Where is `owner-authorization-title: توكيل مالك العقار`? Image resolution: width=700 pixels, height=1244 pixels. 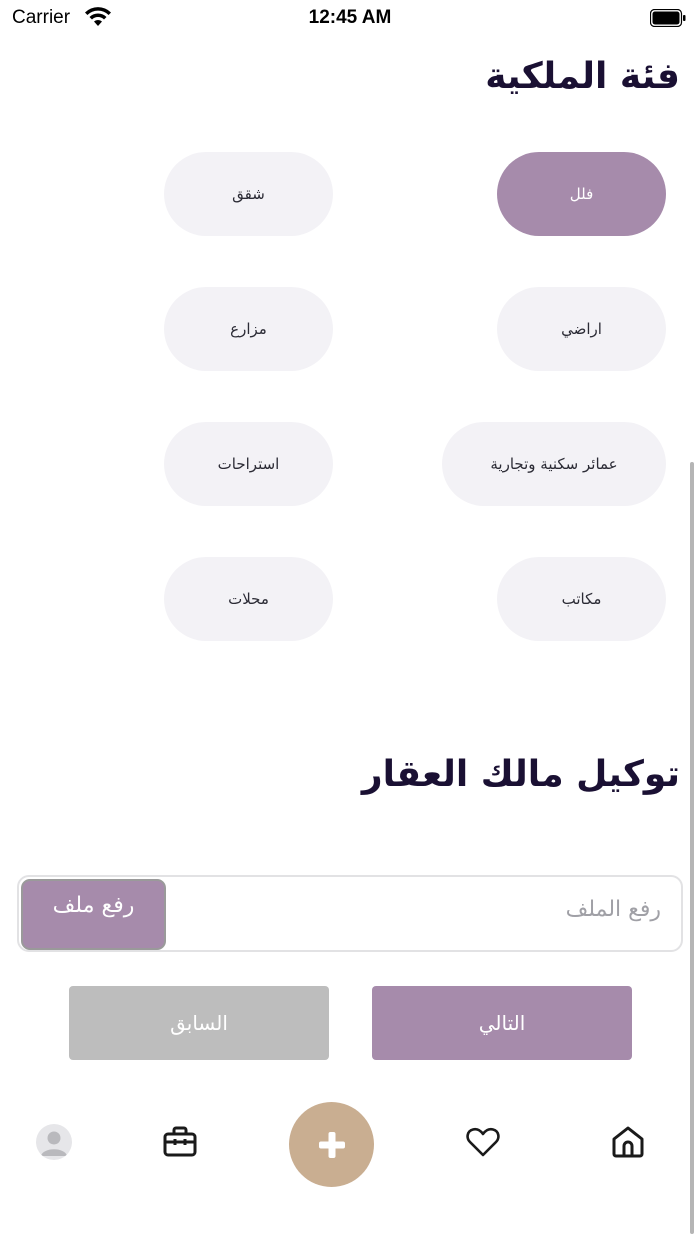 owner-authorization-title: توكيل مالك العقار is located at coordinates (520, 774).